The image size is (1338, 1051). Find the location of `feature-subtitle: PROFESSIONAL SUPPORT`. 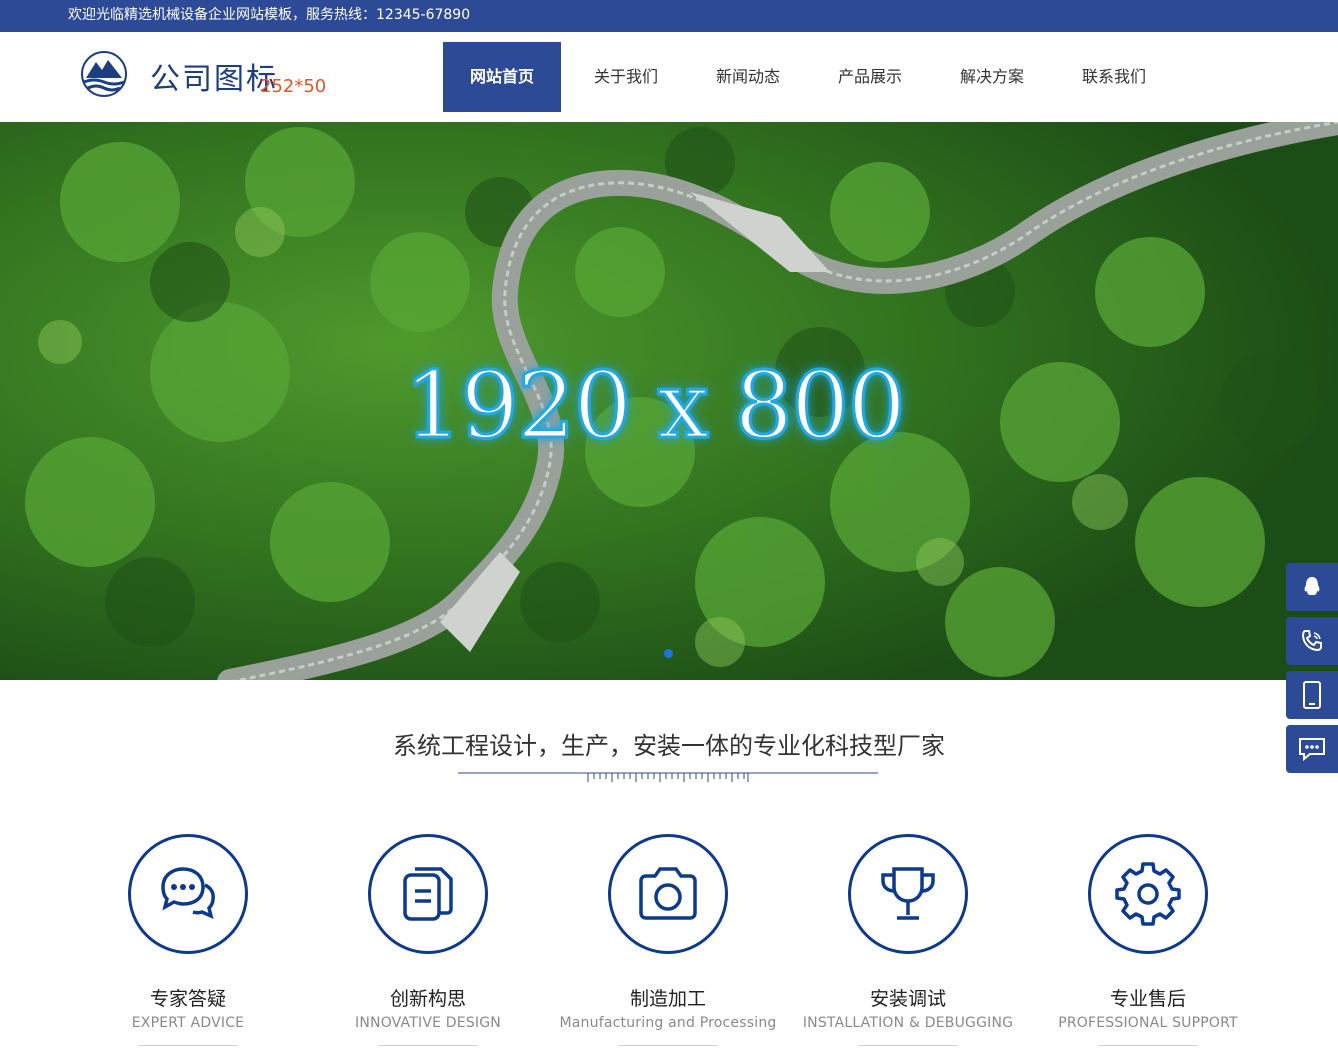

feature-subtitle: PROFESSIONAL SUPPORT is located at coordinates (1148, 1023).